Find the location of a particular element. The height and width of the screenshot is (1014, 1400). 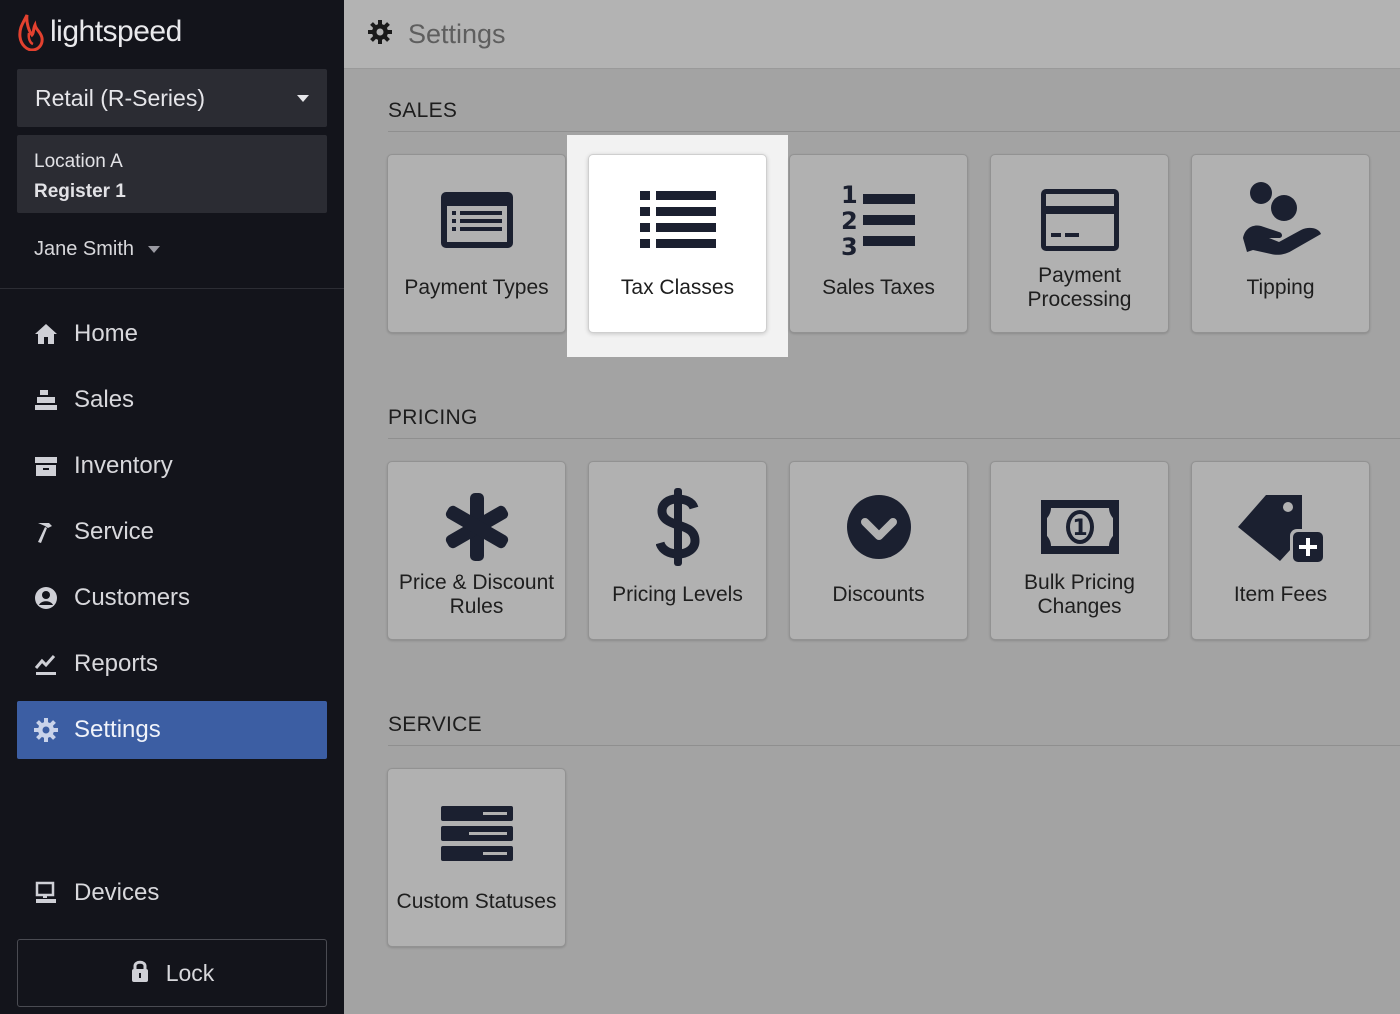

page-header: Settings is located at coordinates (872, 34).